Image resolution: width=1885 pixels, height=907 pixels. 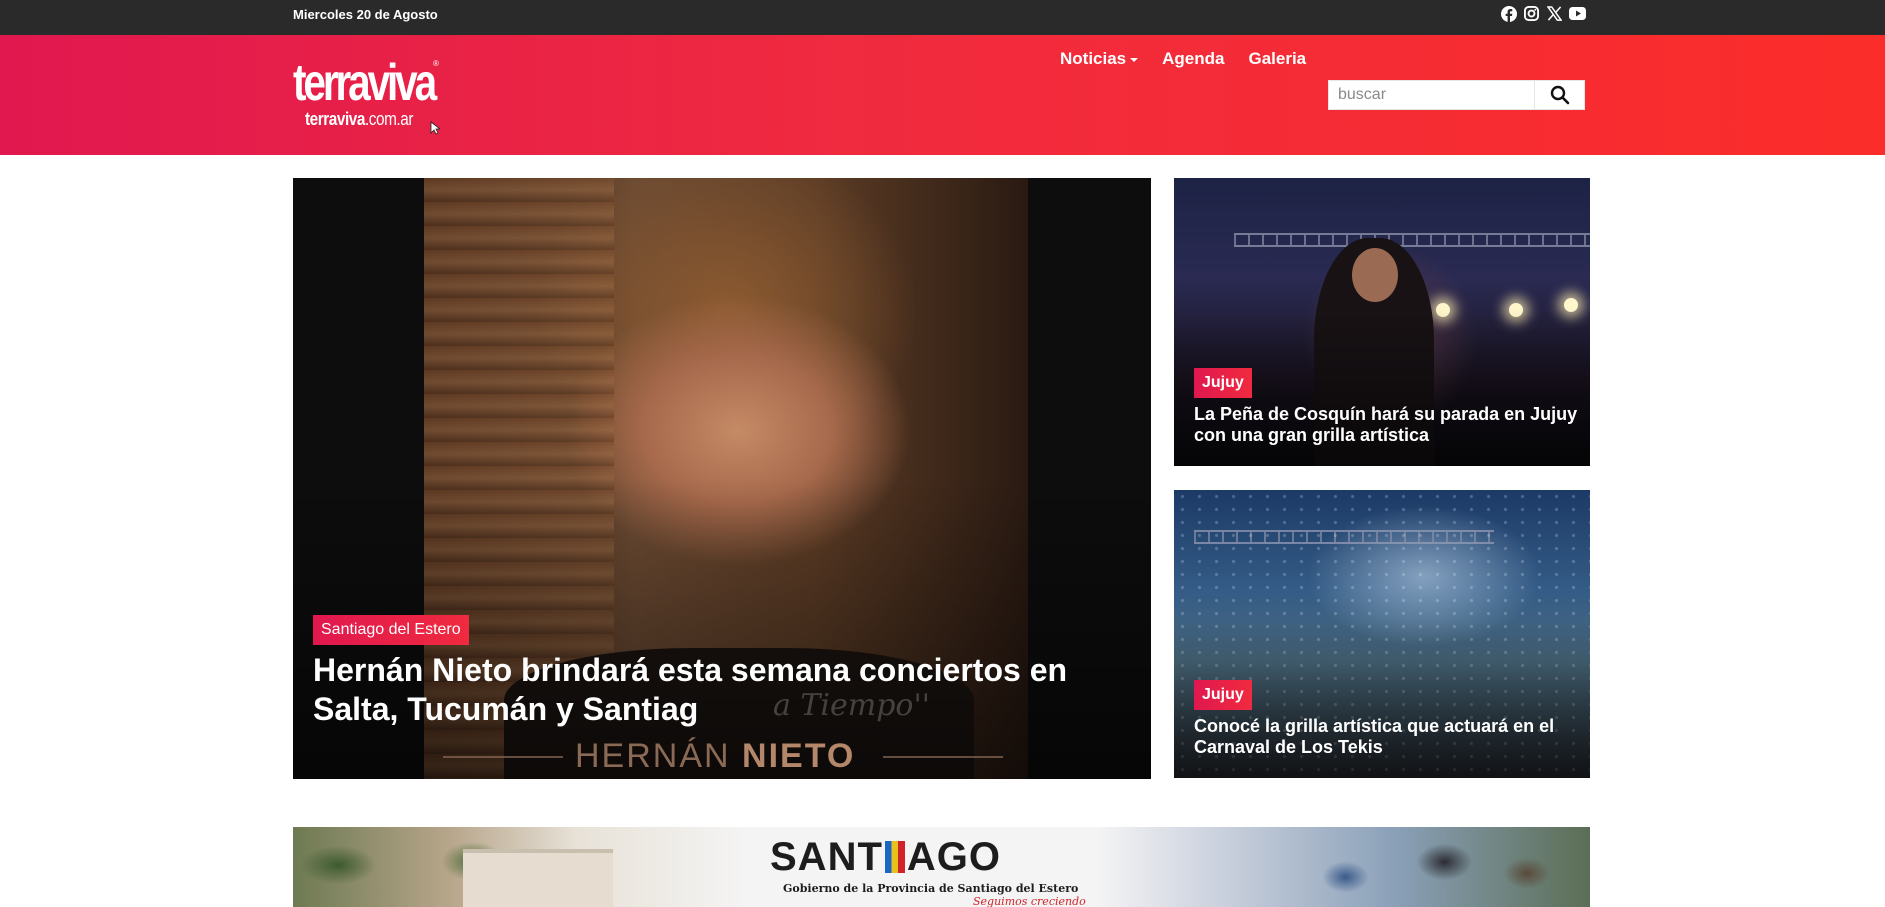 I want to click on card-photo-performer-head, so click(x=1375, y=275).